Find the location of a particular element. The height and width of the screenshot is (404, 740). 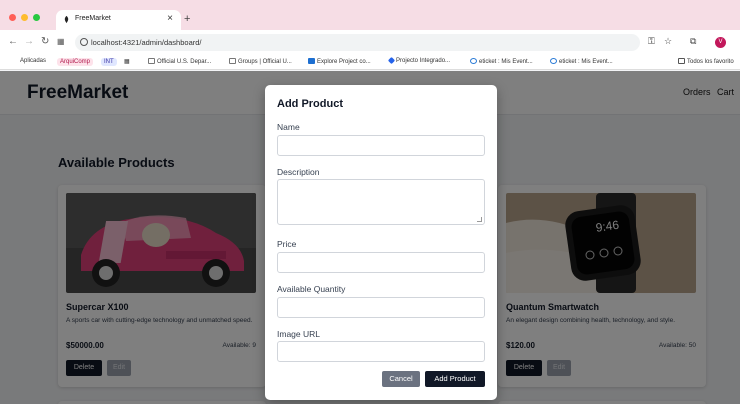

omnibox: localhost:4321/admin/dashboard/ is located at coordinates (357, 42).